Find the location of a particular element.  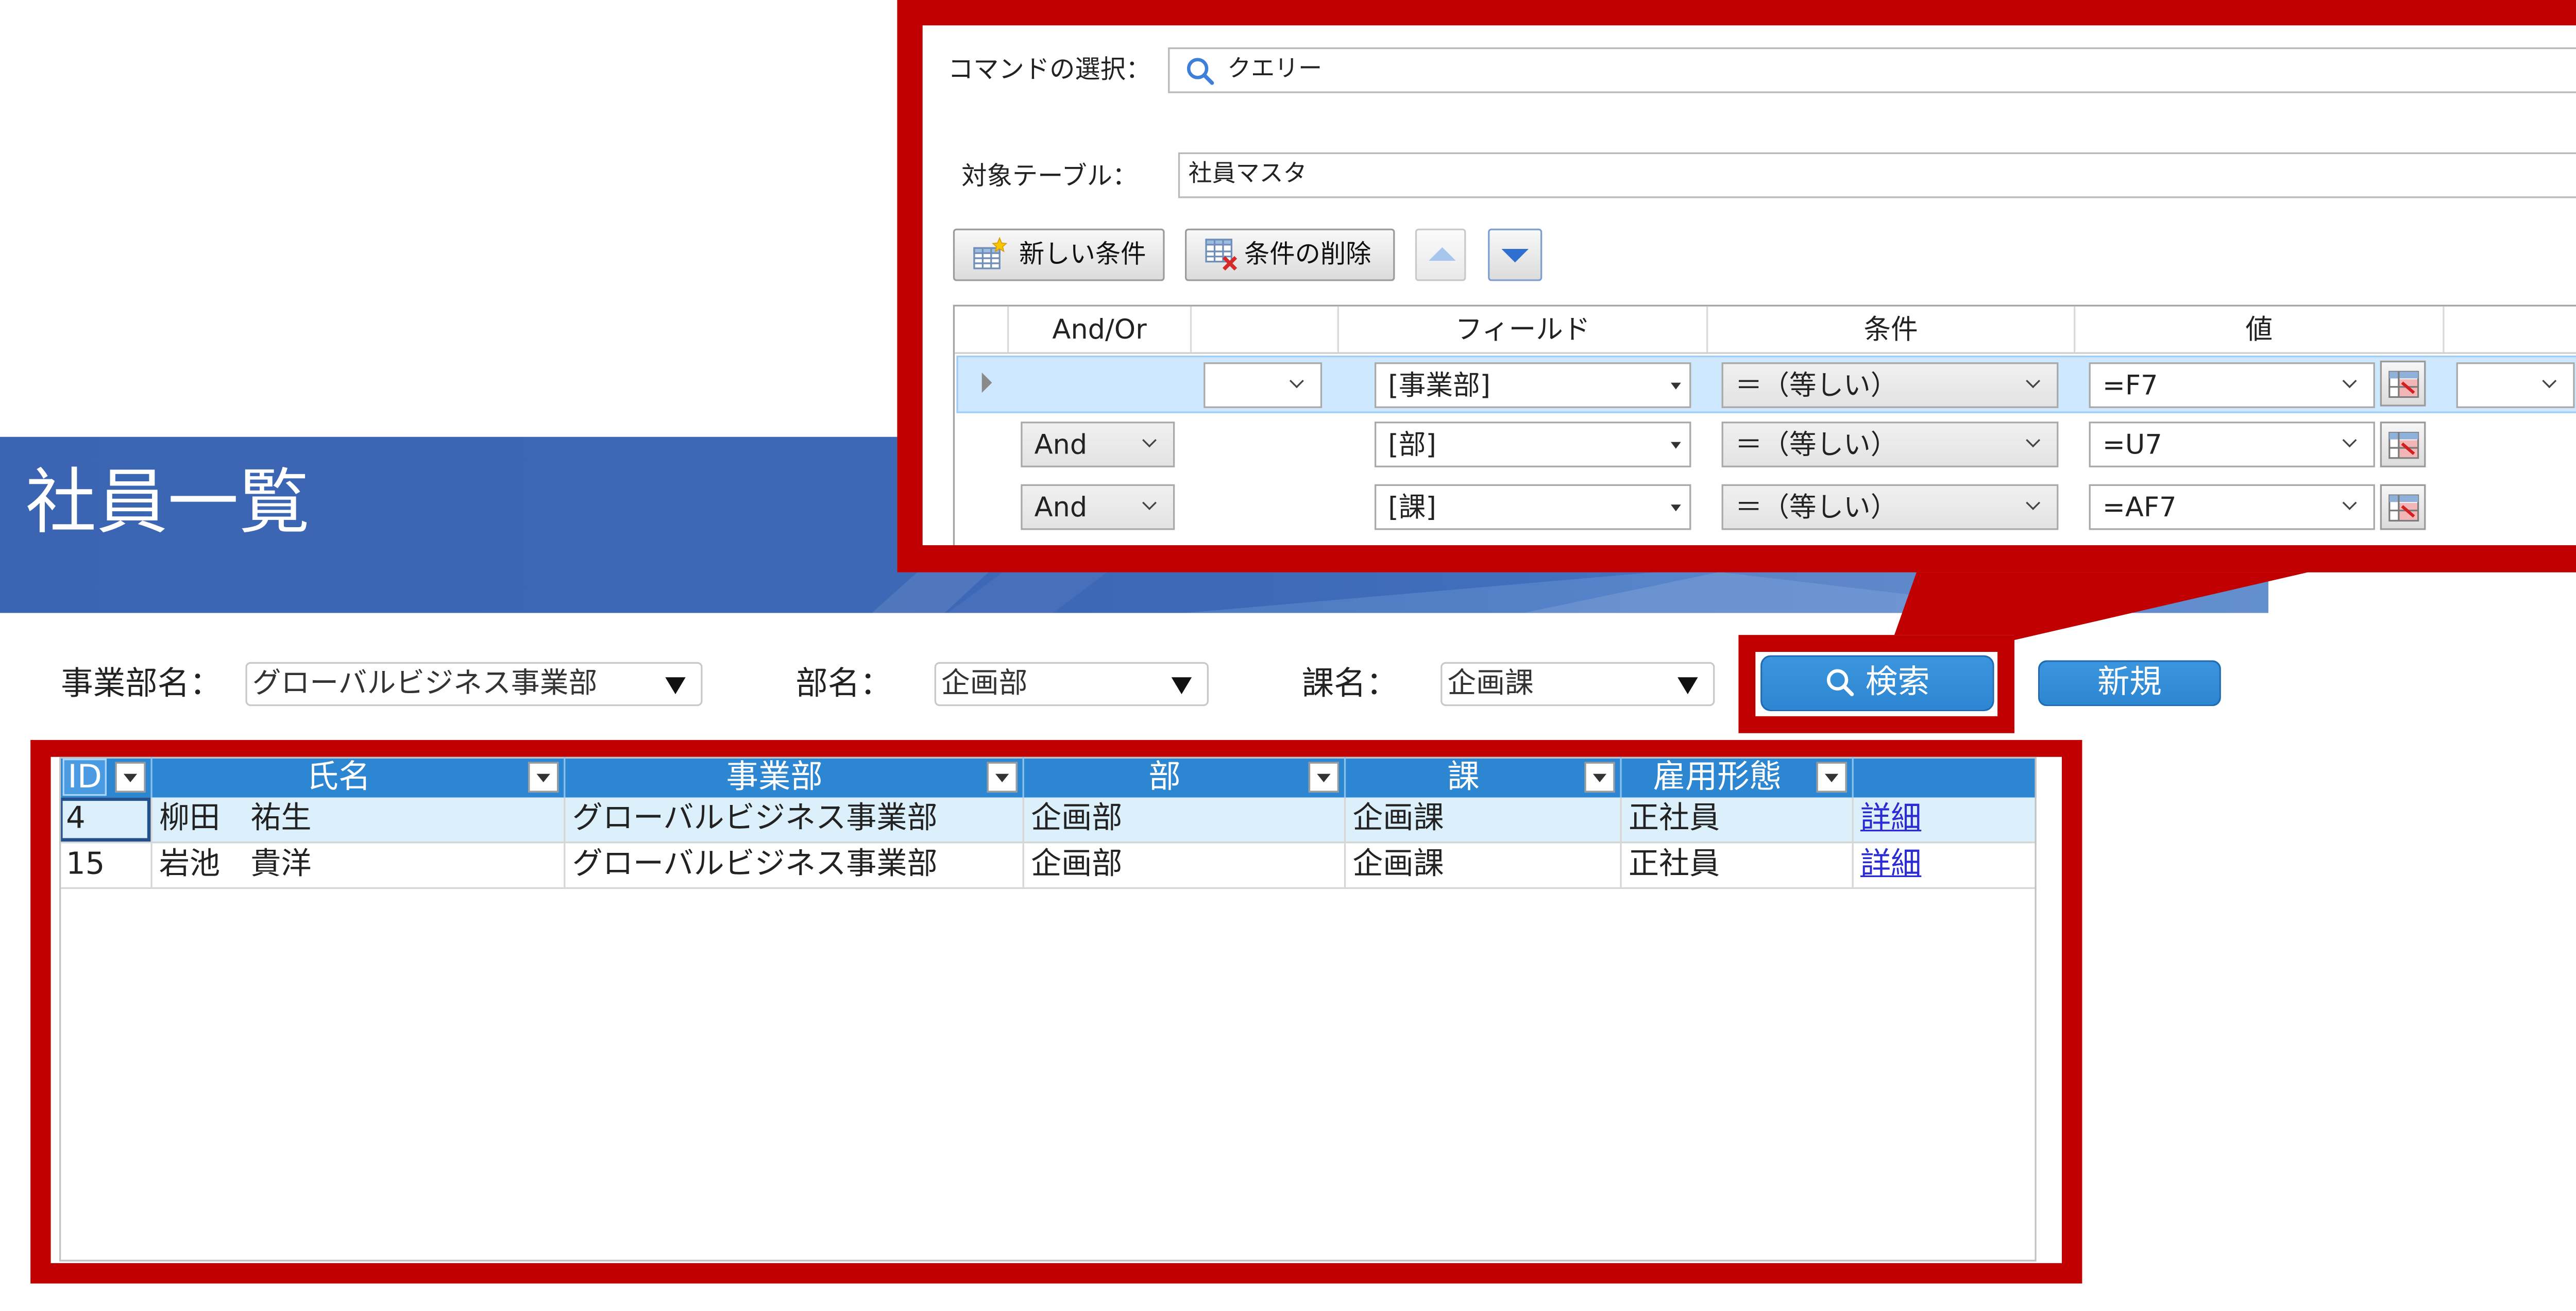

new-button: 新規 is located at coordinates (2129, 683).